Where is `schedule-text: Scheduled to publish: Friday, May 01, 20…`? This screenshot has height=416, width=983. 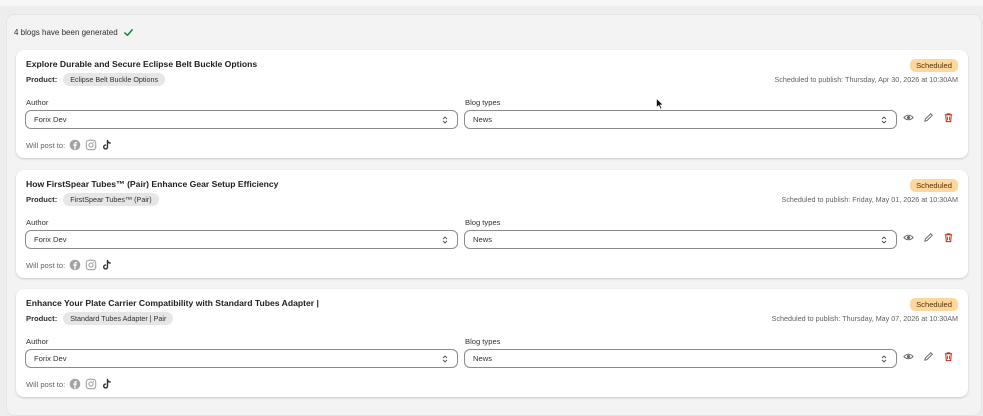
schedule-text: Scheduled to publish: Friday, May 01, 20… is located at coordinates (869, 199).